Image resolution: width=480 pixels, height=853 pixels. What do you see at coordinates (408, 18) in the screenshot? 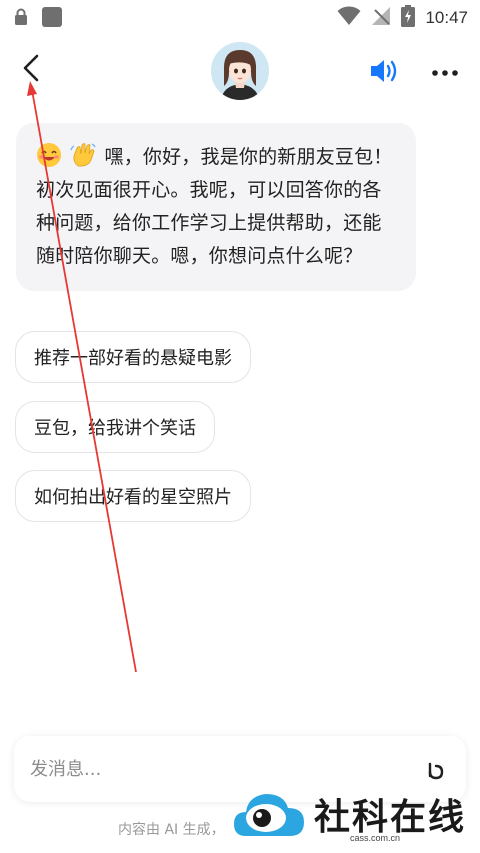
I see `battery-charging-icon` at bounding box center [408, 18].